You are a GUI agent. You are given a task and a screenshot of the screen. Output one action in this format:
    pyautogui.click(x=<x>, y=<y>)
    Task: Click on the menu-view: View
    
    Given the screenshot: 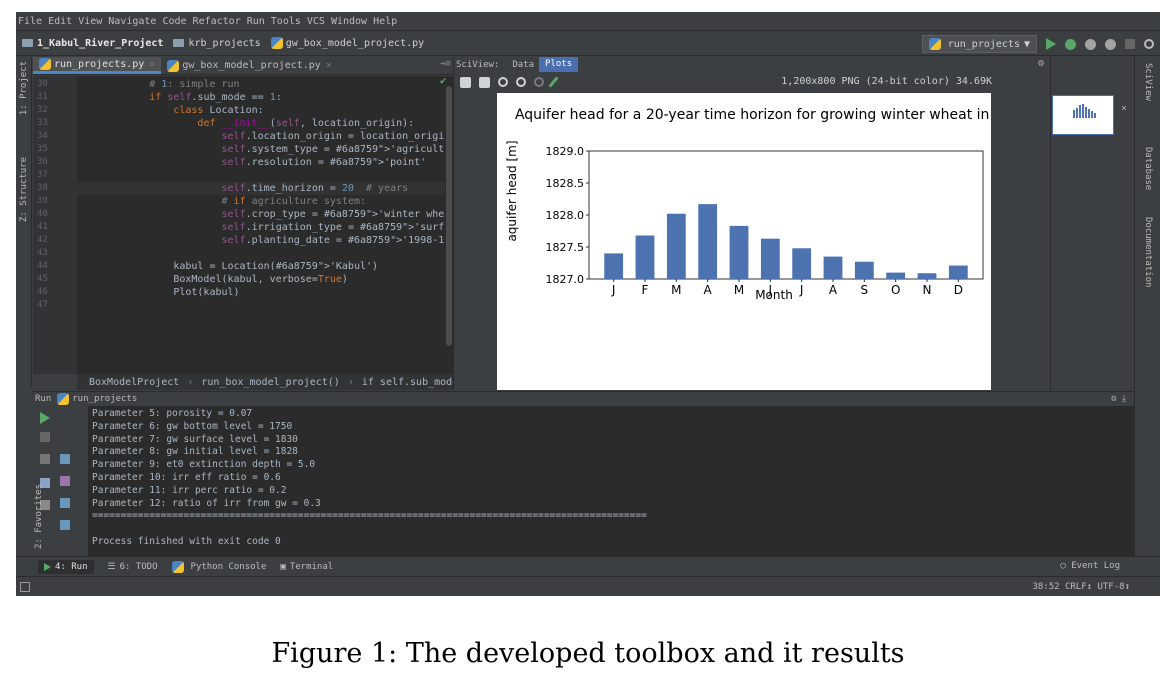 What is the action you would take?
    pyautogui.click(x=90, y=21)
    